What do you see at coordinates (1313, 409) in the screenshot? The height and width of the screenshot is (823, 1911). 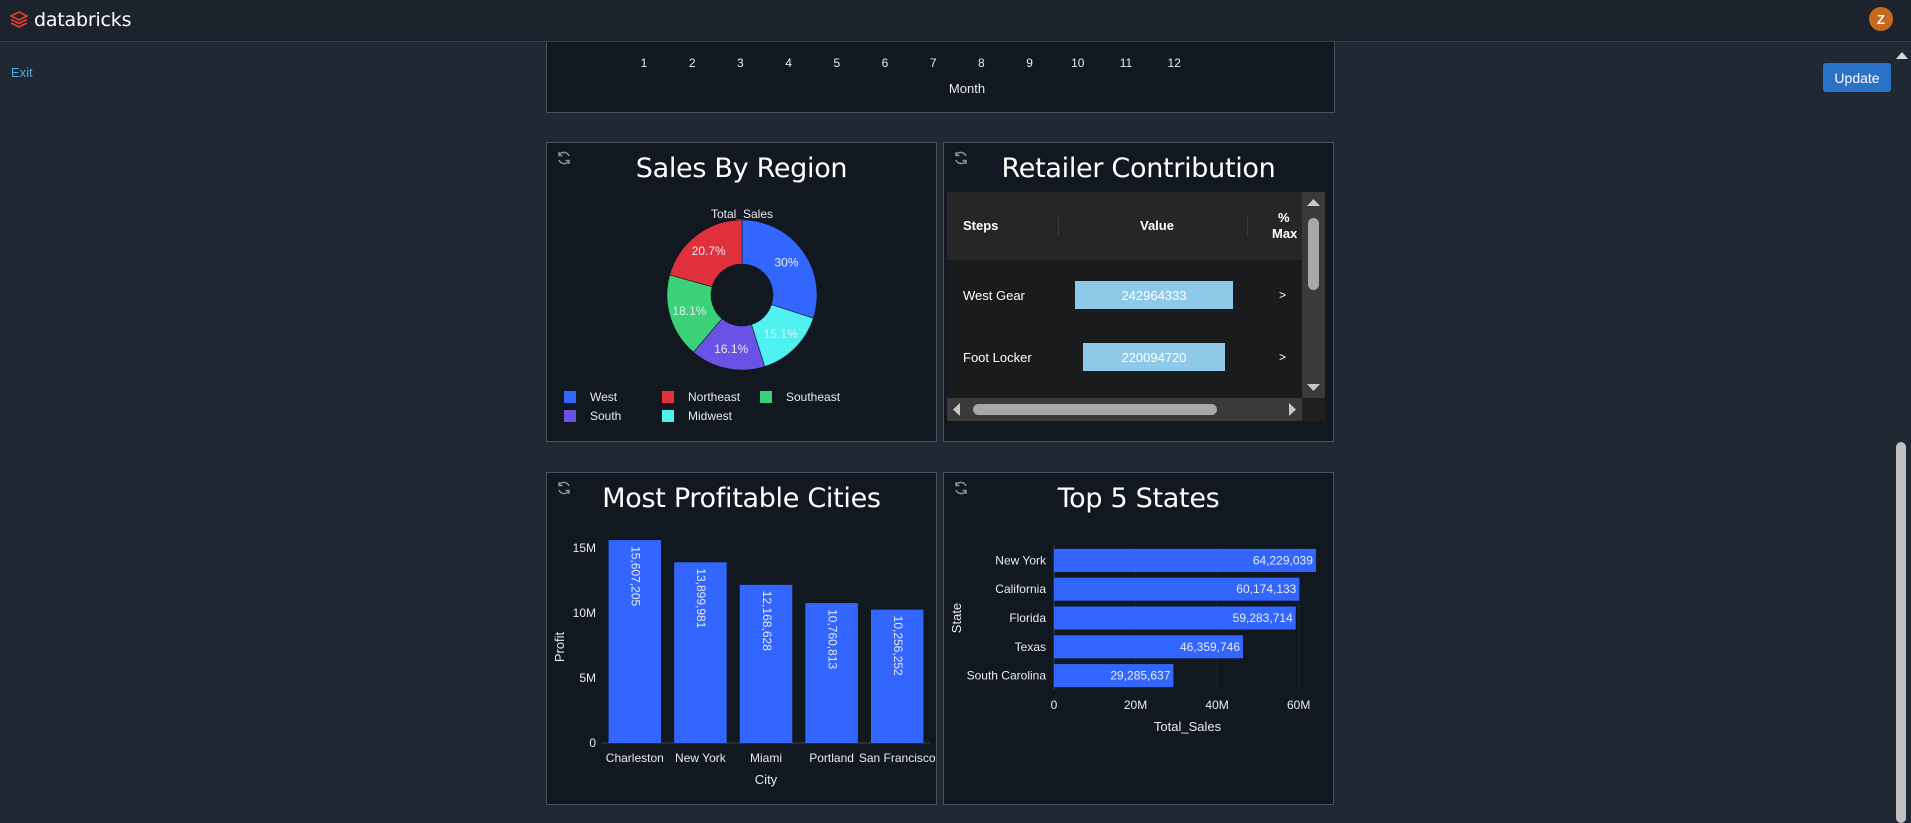 I see `scrollbar-corner` at bounding box center [1313, 409].